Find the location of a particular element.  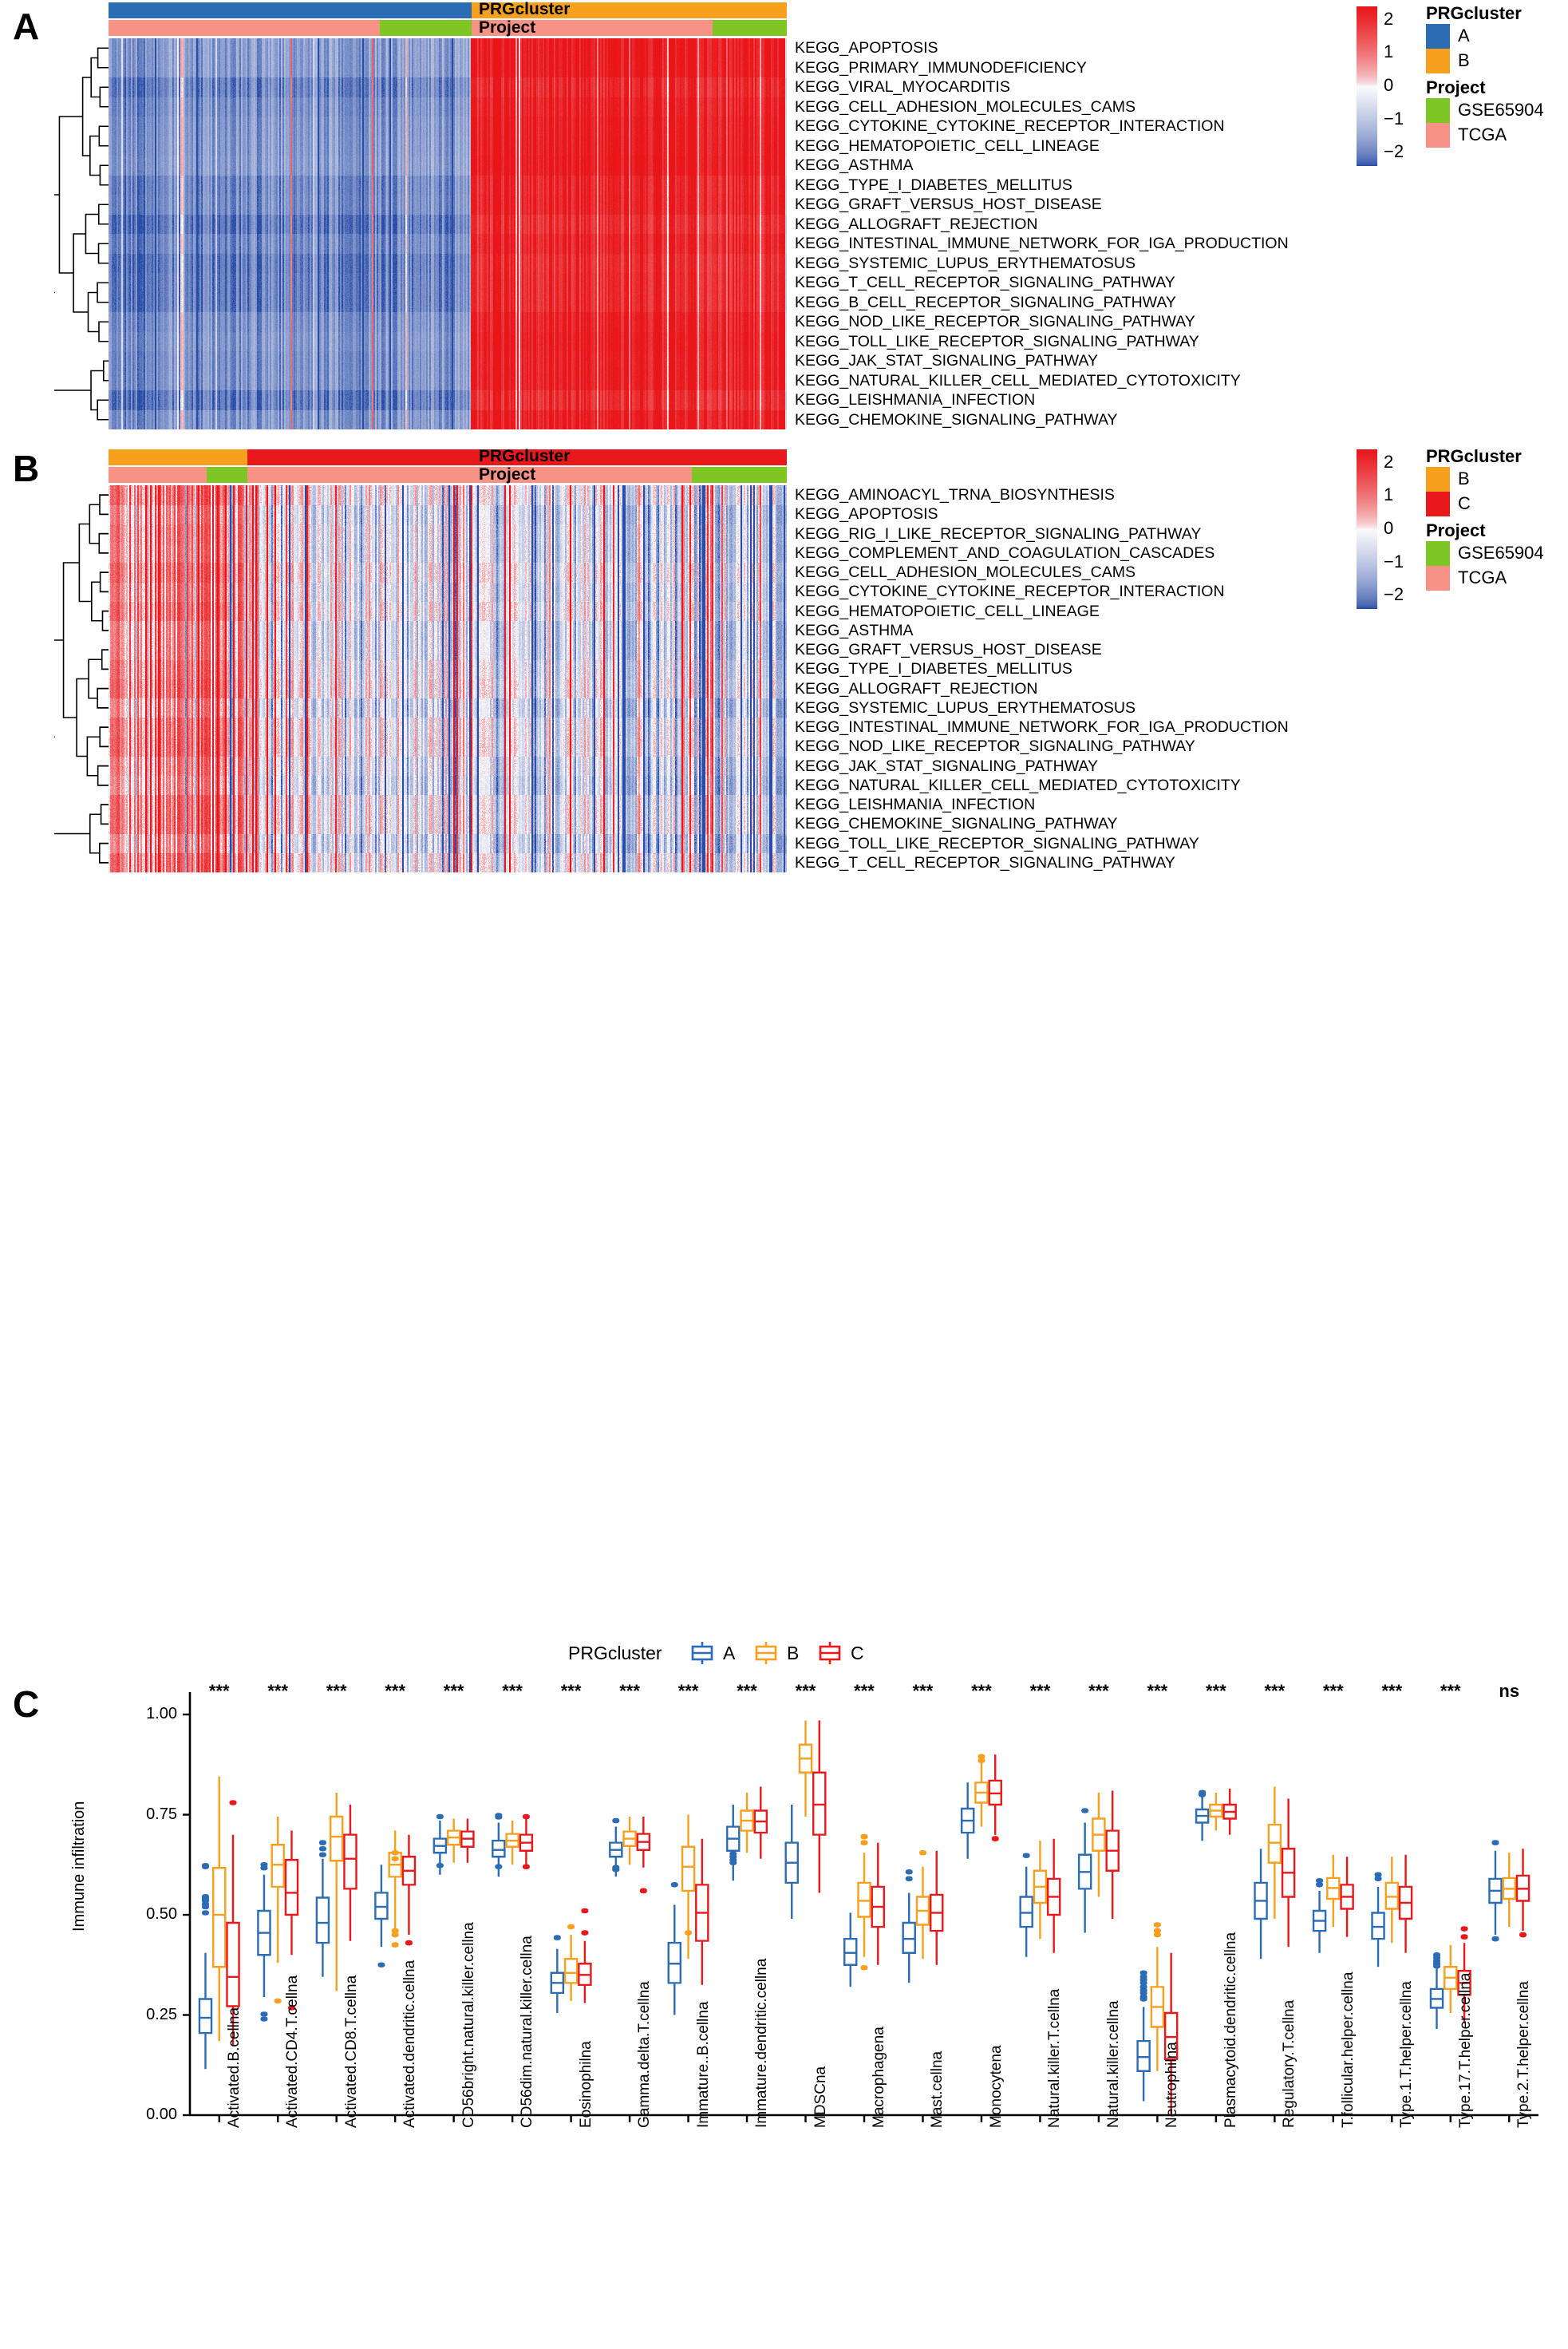

panel-b-legend-title-prgcluster: PRGcluster is located at coordinates (1474, 456).